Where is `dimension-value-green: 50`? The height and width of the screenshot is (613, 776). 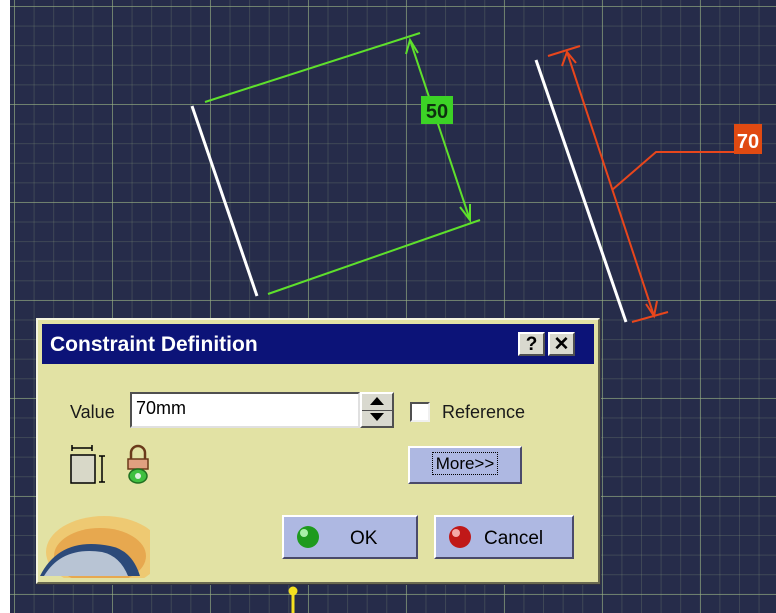
dimension-value-green: 50 is located at coordinates (437, 112).